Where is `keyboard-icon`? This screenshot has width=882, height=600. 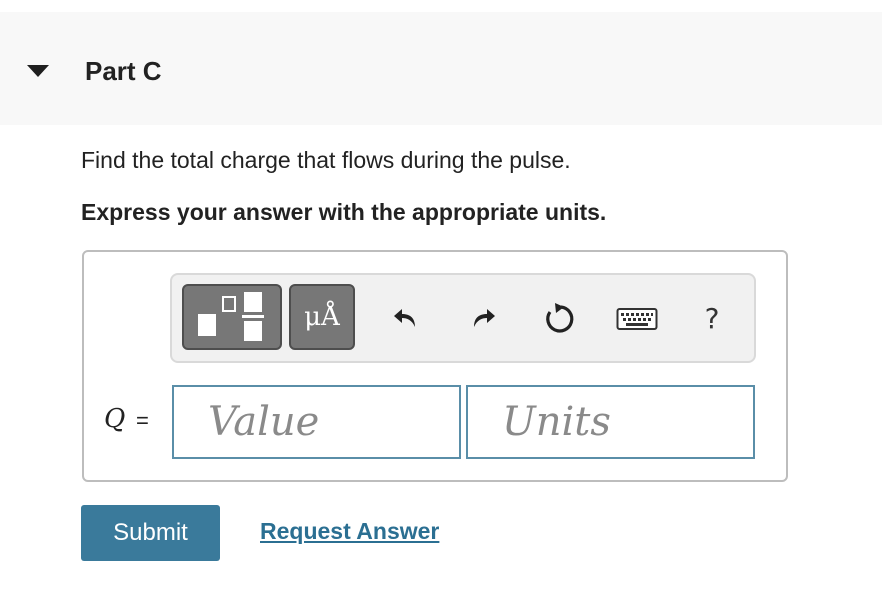
keyboard-icon is located at coordinates (637, 319).